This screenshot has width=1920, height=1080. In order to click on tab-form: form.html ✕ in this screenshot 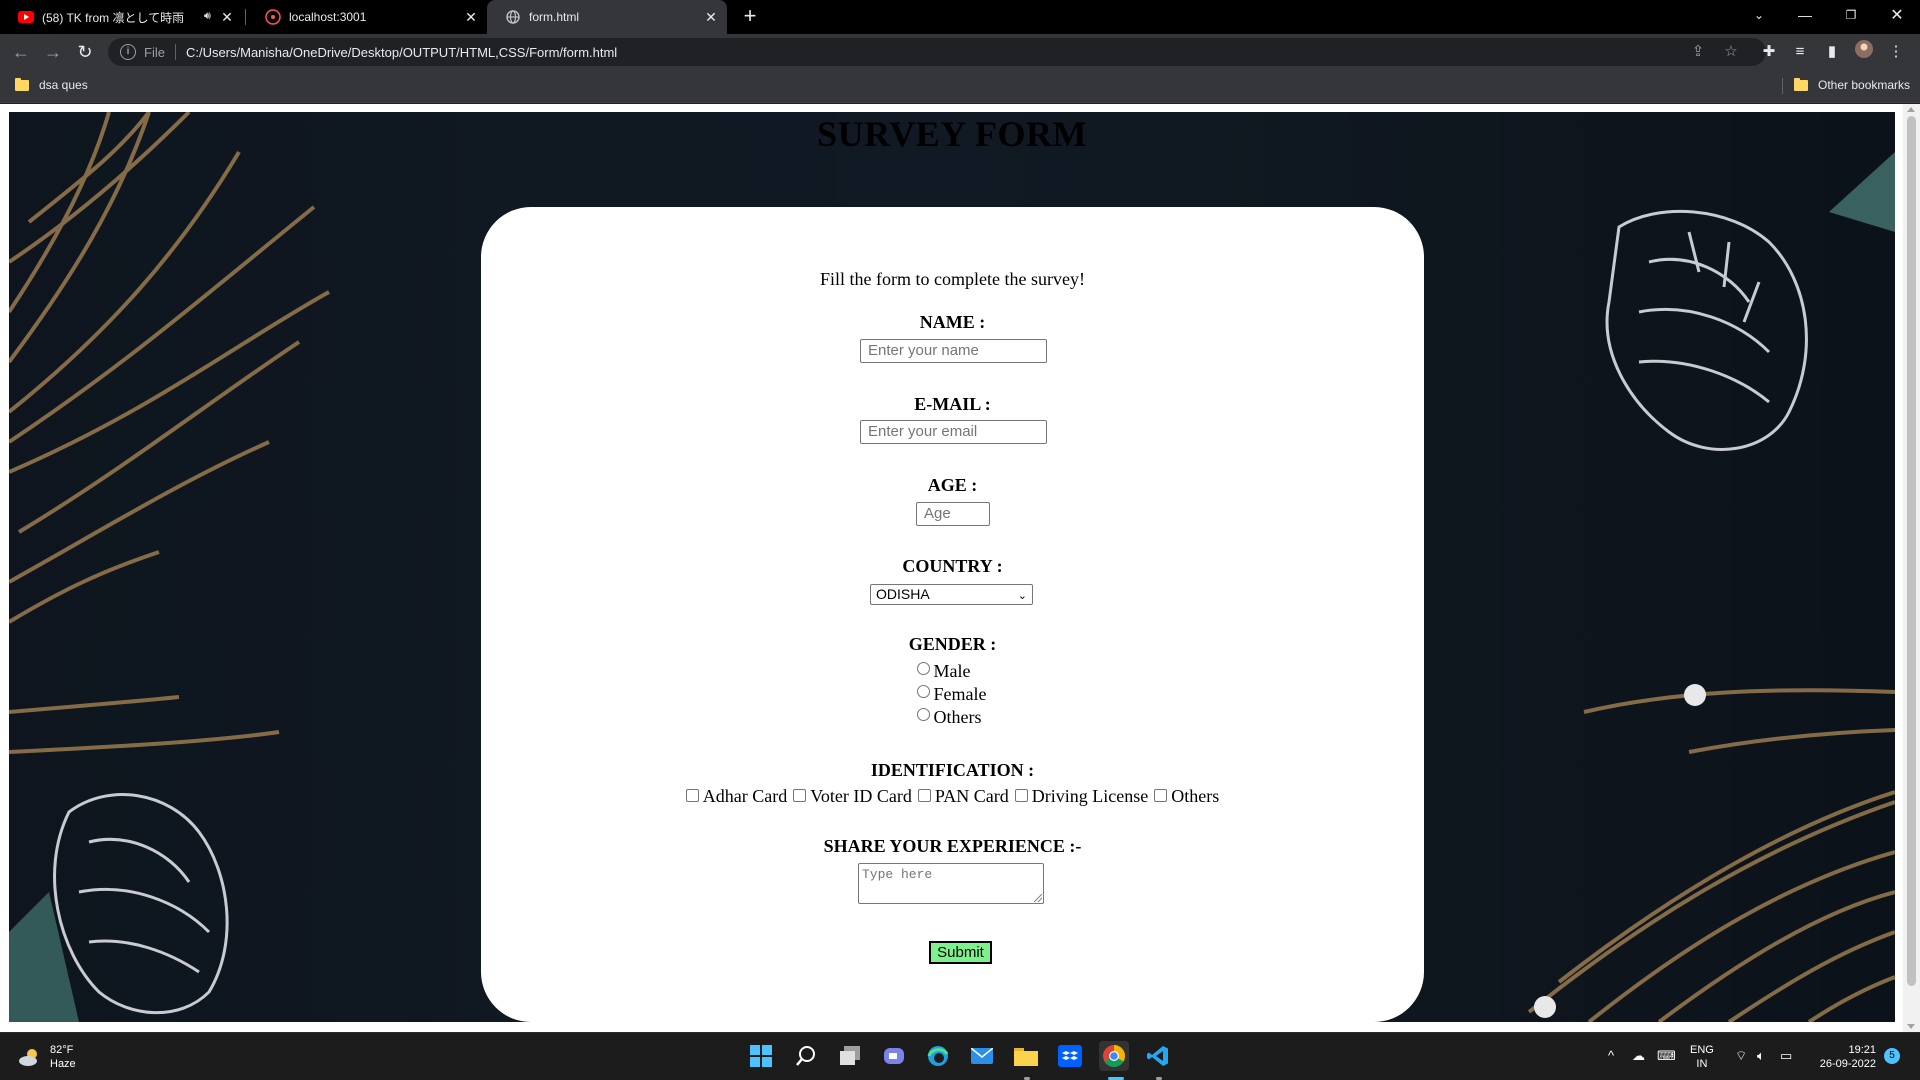, I will do `click(607, 17)`.